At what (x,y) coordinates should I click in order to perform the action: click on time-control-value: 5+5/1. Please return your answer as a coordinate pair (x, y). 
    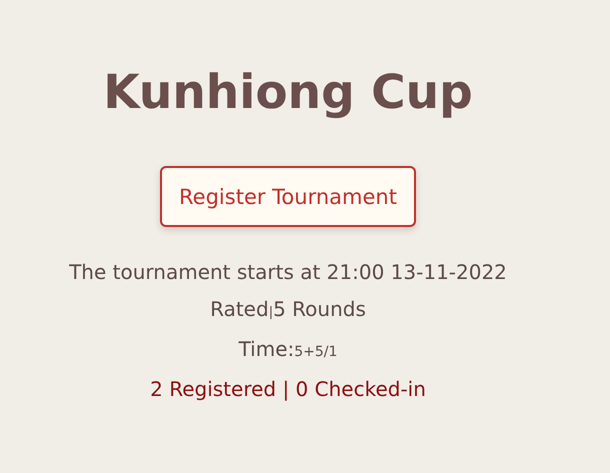
    Looking at the image, I should click on (316, 352).